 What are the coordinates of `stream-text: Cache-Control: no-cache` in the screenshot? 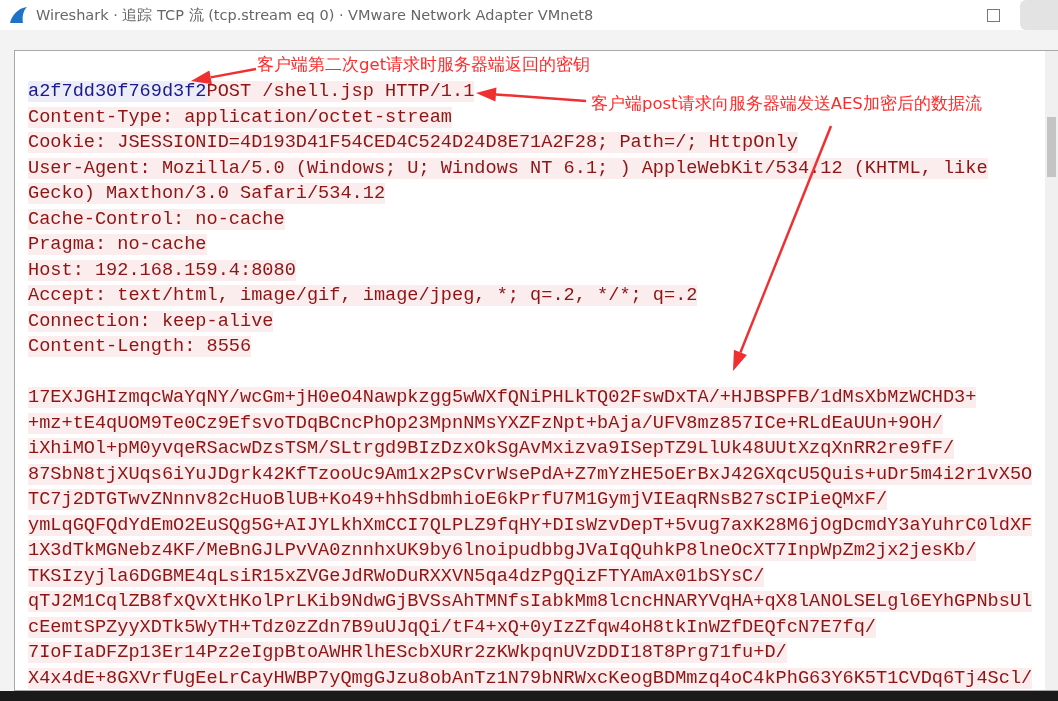 It's located at (156, 219).